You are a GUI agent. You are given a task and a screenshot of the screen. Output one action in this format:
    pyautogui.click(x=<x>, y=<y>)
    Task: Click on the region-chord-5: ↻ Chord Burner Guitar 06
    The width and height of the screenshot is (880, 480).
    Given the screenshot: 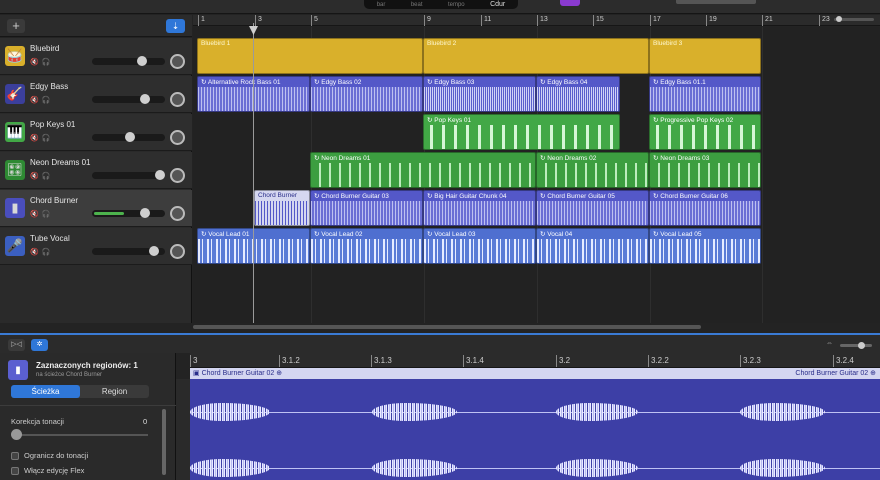 What is the action you would take?
    pyautogui.click(x=705, y=208)
    